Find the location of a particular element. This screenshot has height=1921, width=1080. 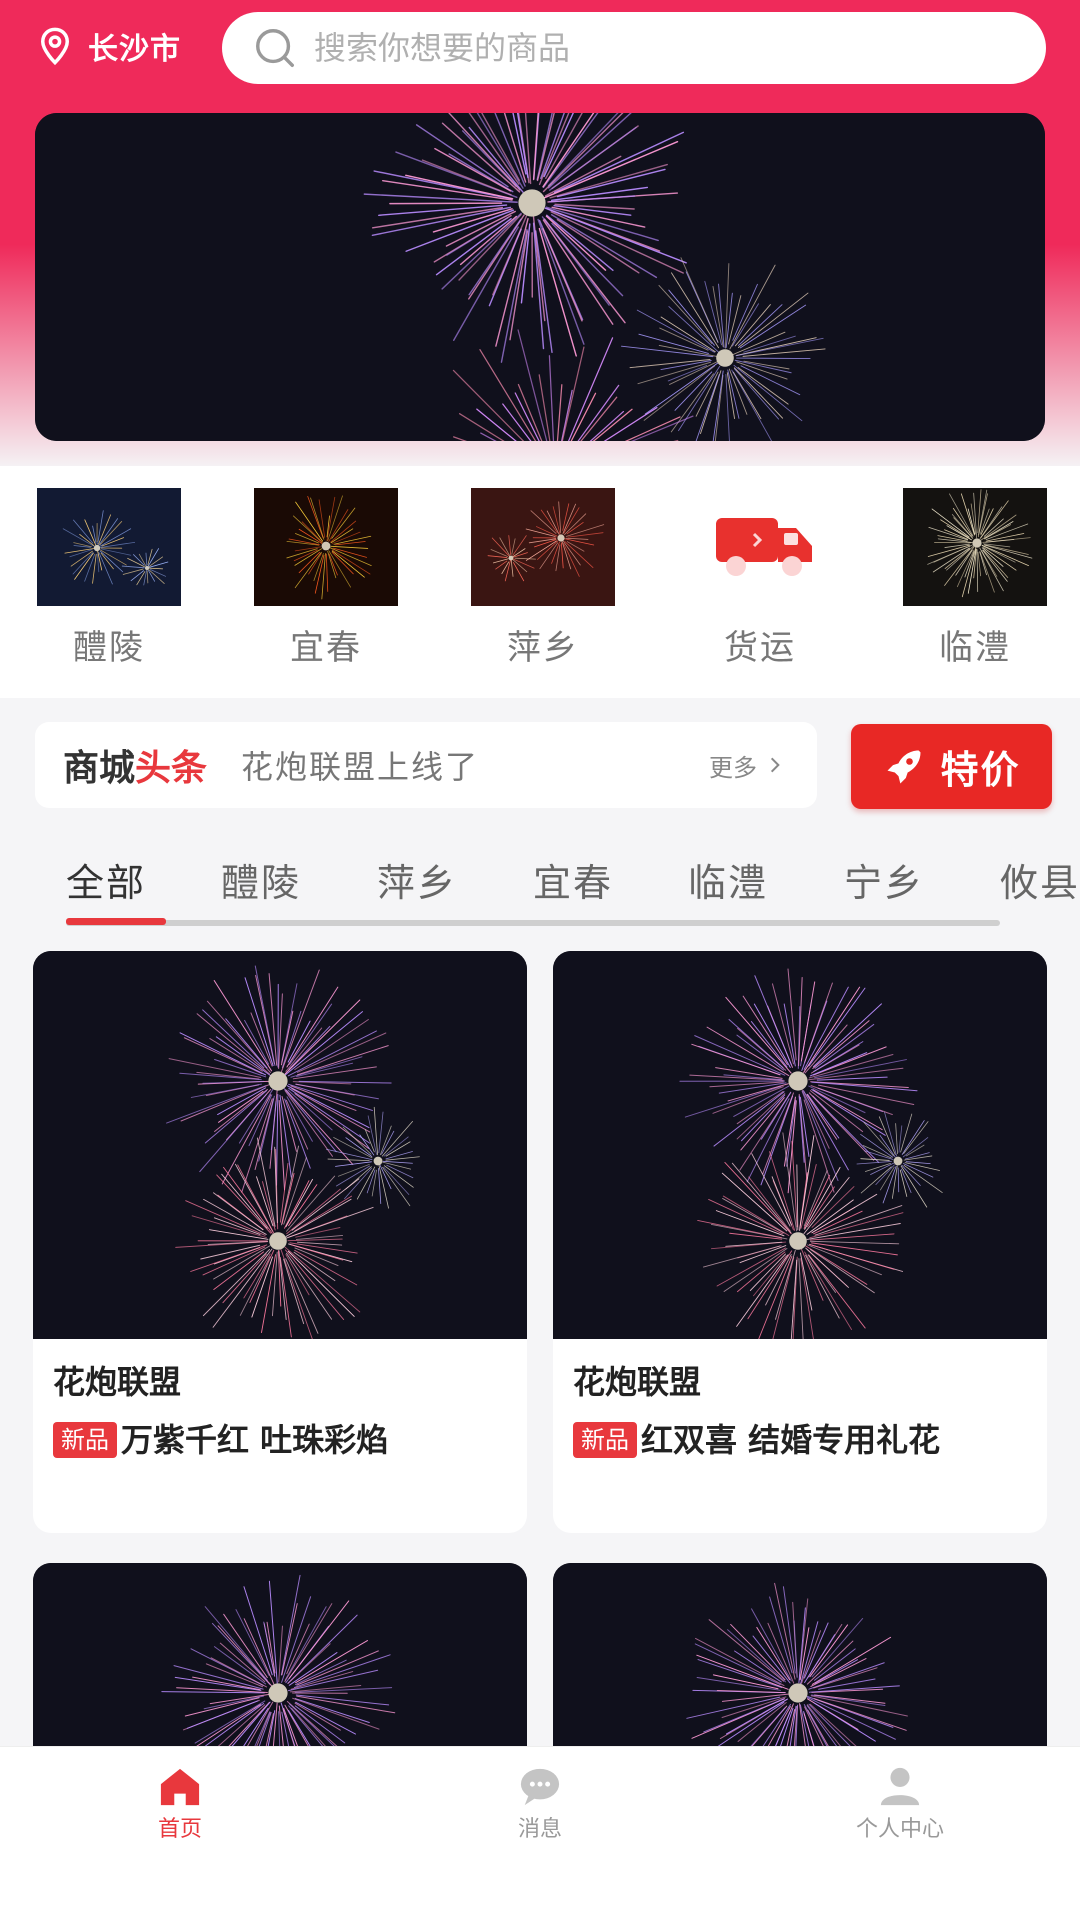

category-item-linli: 临澧 is located at coordinates (975, 578).